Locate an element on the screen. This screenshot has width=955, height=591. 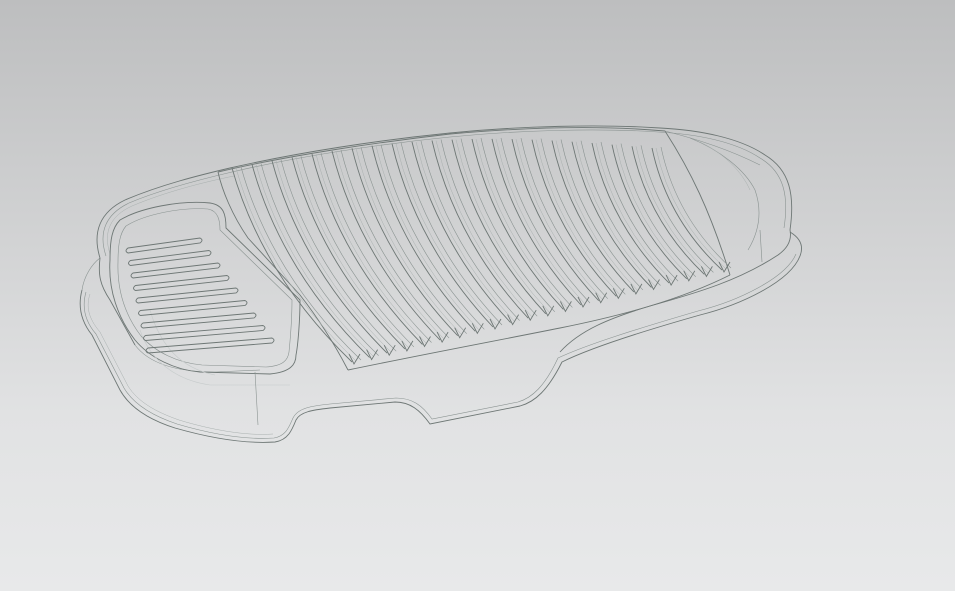
drain-slots is located at coordinates (200, 295).